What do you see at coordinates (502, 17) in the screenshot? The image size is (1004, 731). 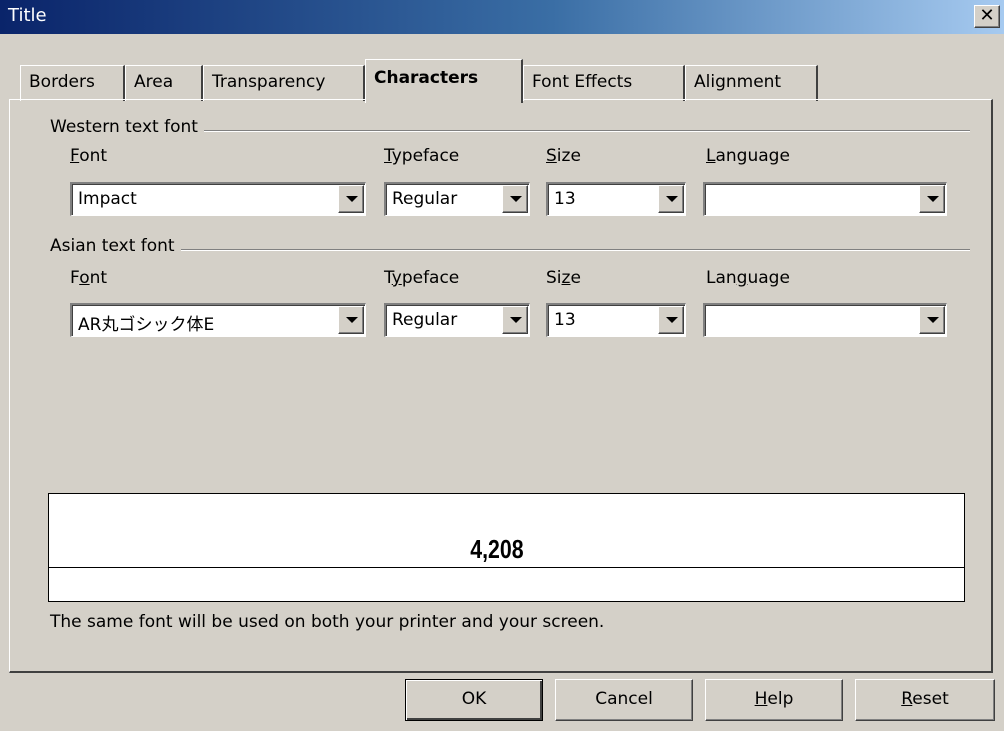 I see `title-bar: Title ✕` at bounding box center [502, 17].